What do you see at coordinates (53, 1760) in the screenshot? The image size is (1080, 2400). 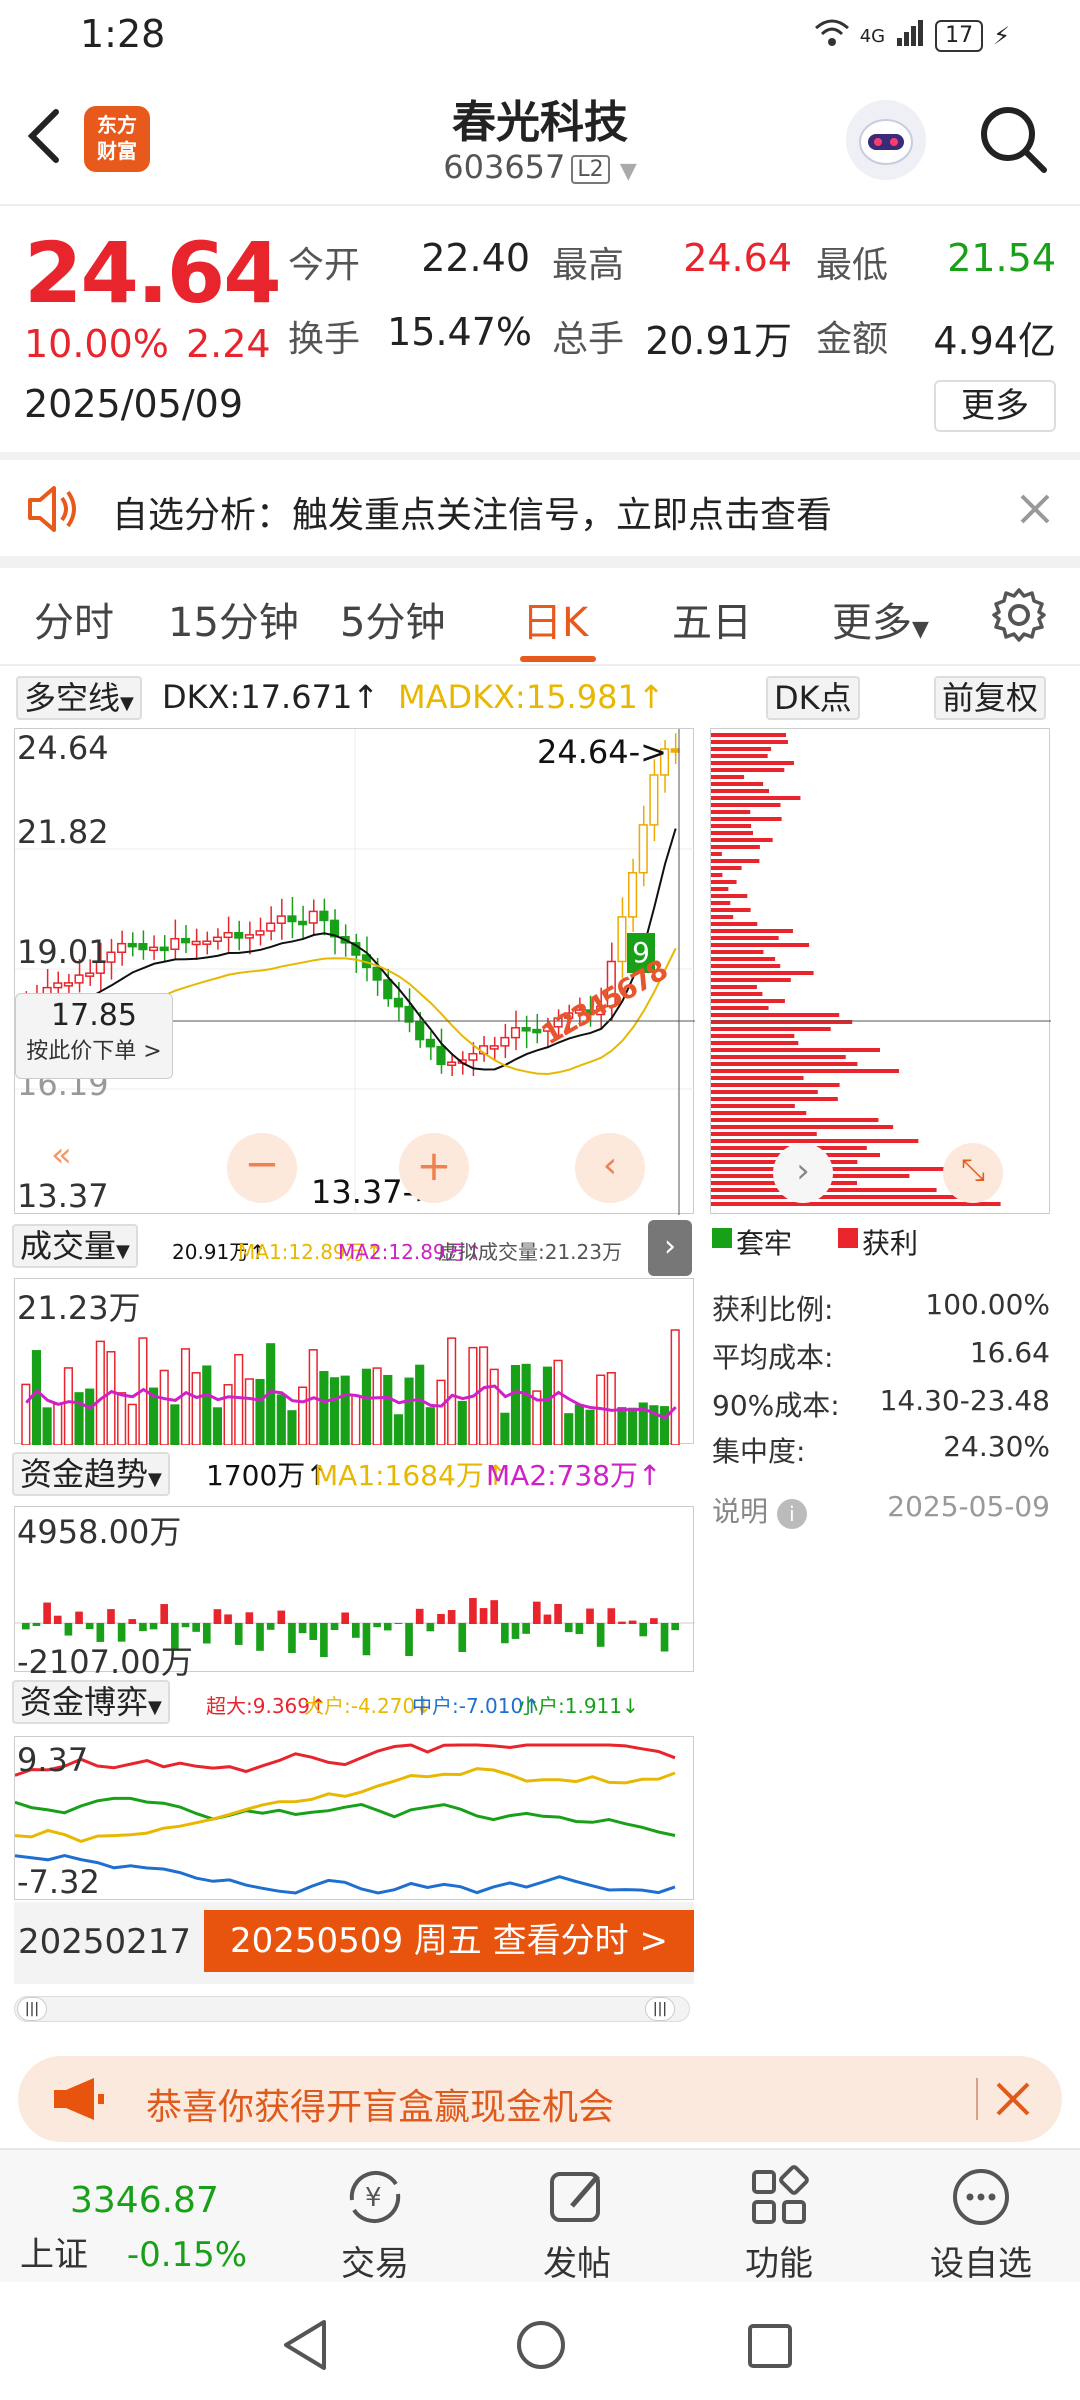 I see `fund-game-y-top: 9.37` at bounding box center [53, 1760].